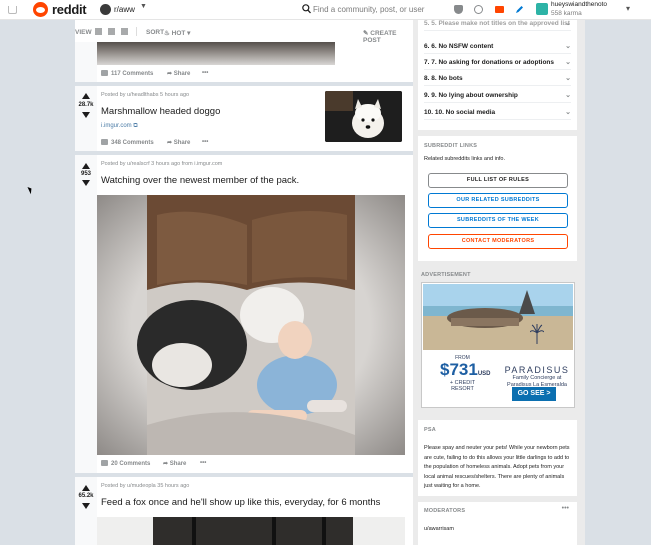  What do you see at coordinates (451, 146) in the screenshot?
I see `section-heading: SUBREDDIT LINKS` at bounding box center [451, 146].